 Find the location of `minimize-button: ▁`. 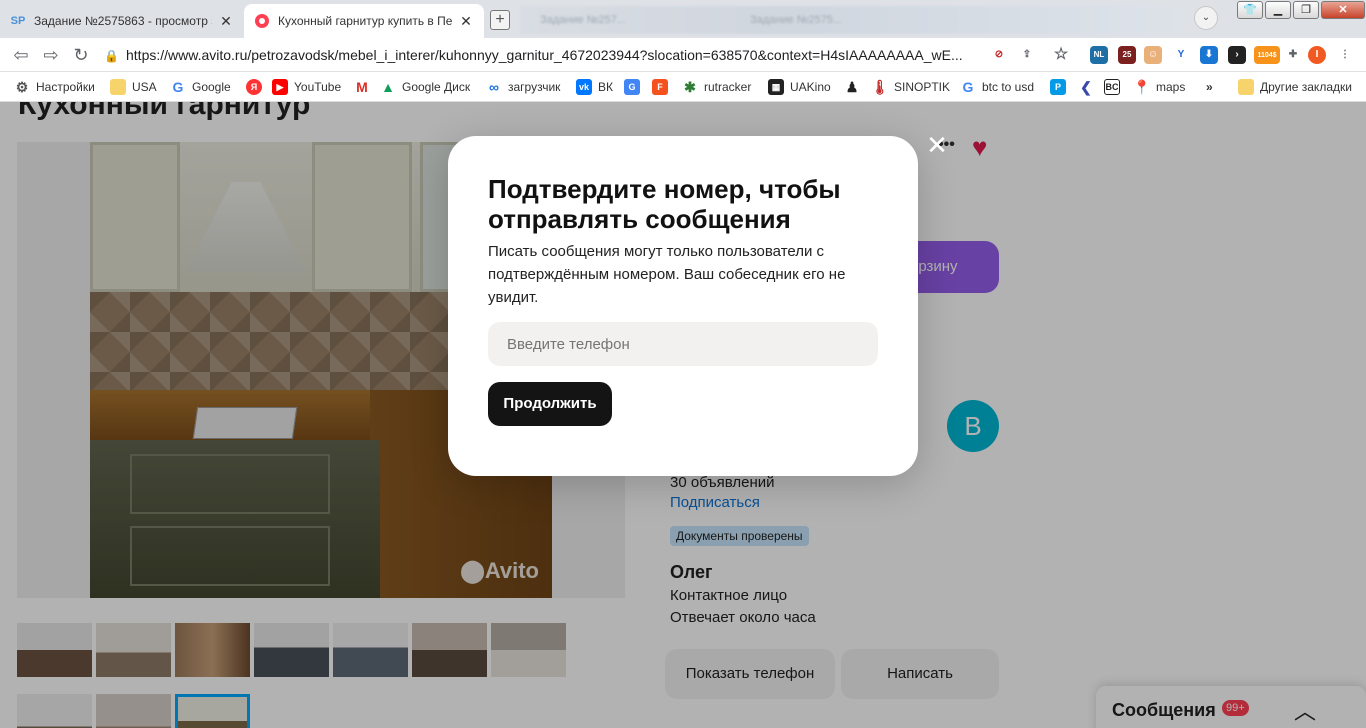

minimize-button: ▁ is located at coordinates (1278, 10).